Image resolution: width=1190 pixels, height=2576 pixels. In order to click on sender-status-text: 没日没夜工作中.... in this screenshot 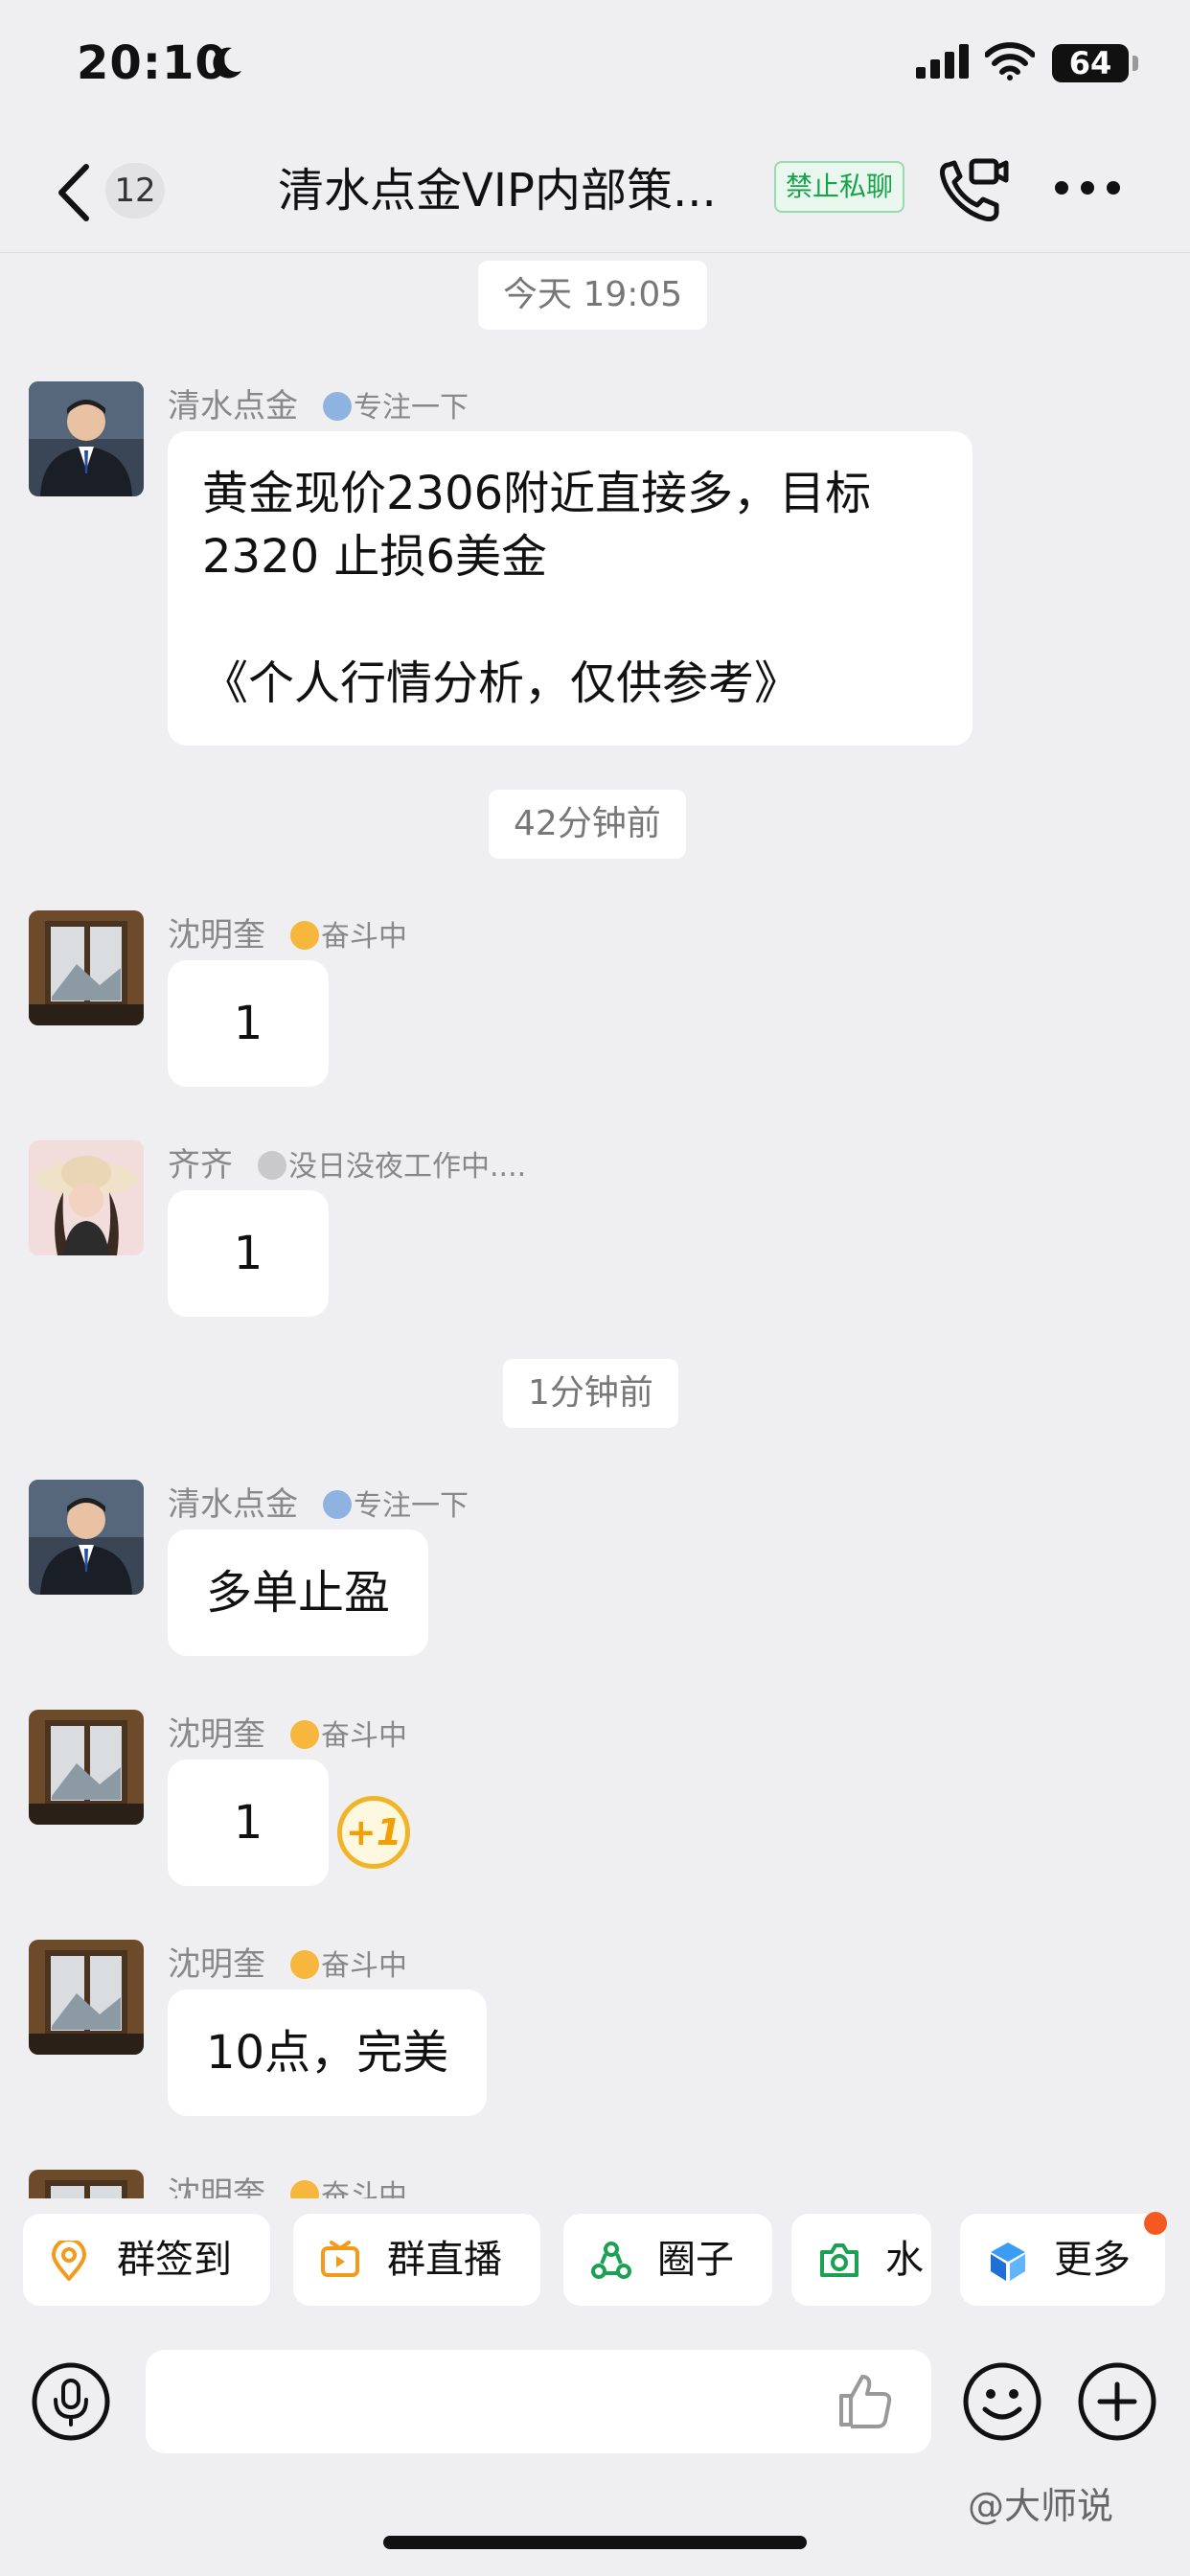, I will do `click(408, 1167)`.